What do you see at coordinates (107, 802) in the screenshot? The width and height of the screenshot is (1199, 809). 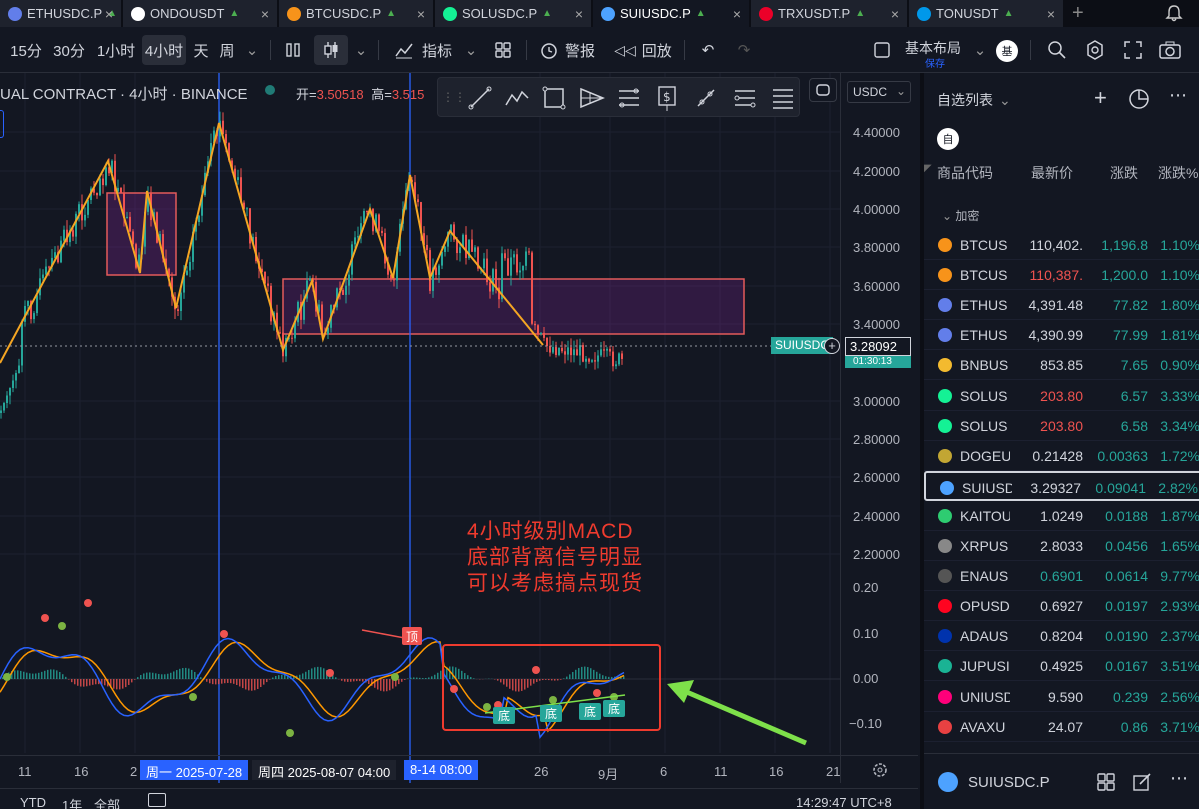 I see `range-all: 全部` at bounding box center [107, 802].